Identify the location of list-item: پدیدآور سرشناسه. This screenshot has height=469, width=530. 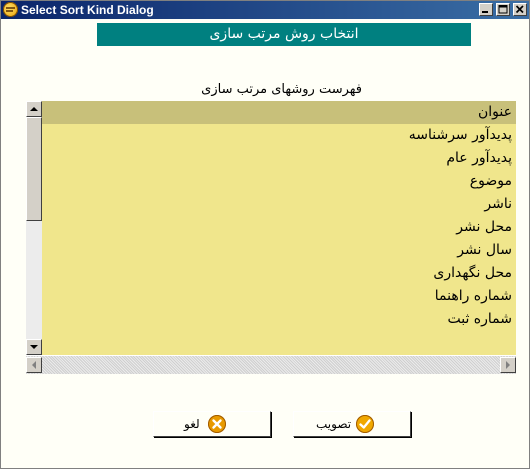
(279, 135).